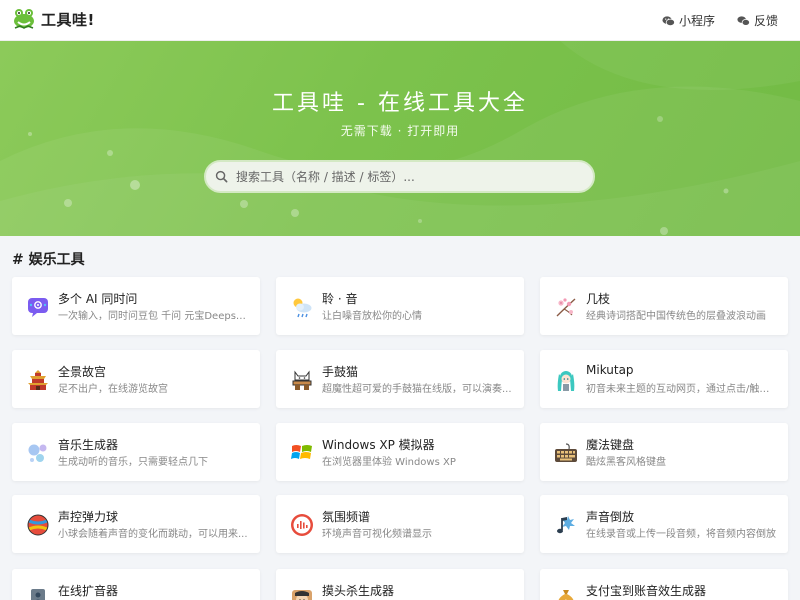  Describe the element at coordinates (88, 517) in the screenshot. I see `tool-name: 声控弹力球` at that location.